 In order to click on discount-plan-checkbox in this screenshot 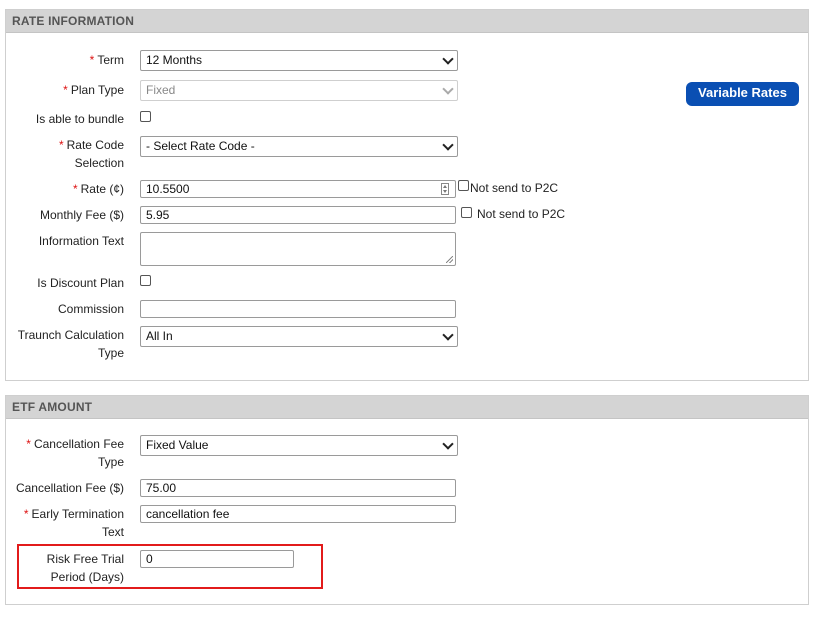, I will do `click(145, 280)`.